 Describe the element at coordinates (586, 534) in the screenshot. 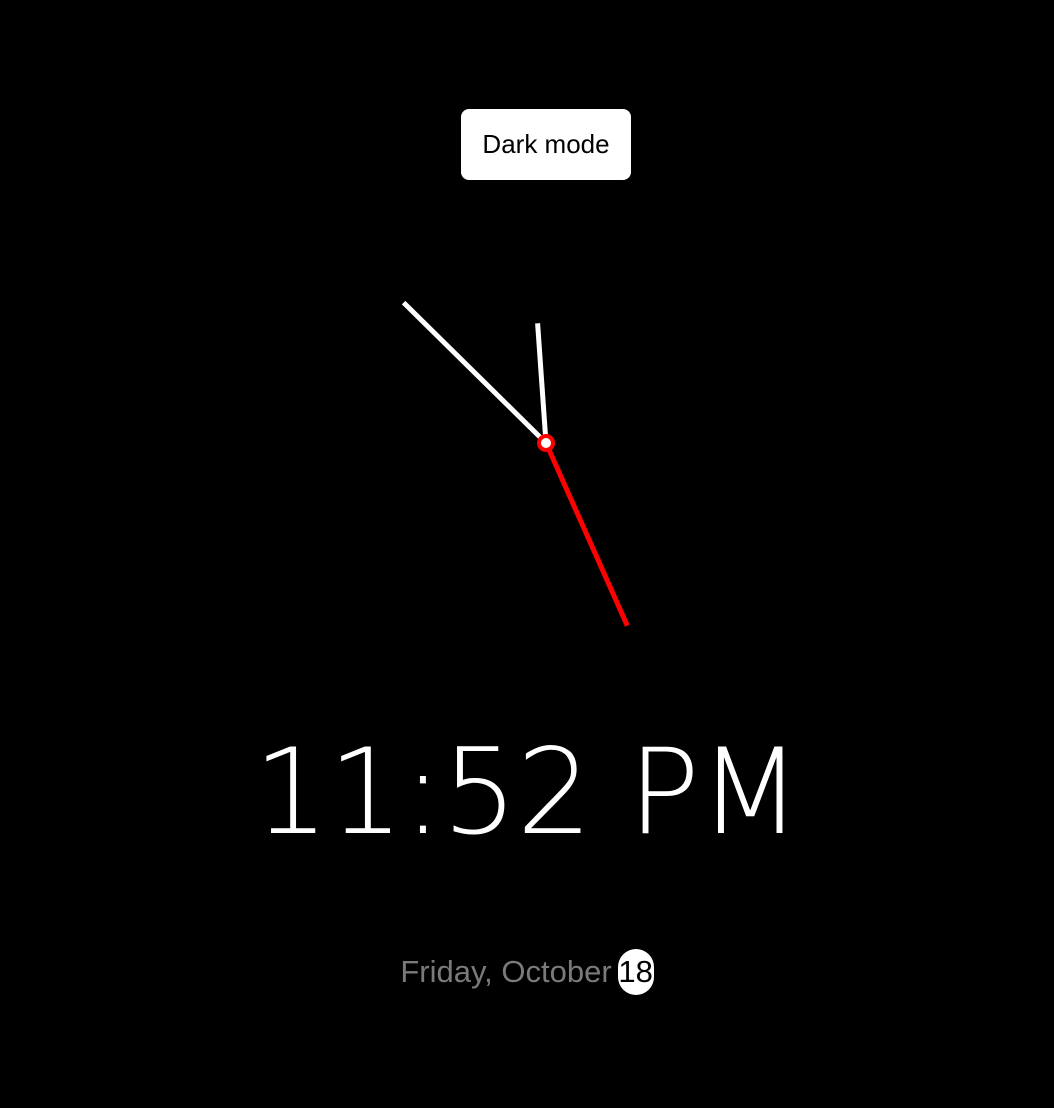

I see `second-hand` at that location.